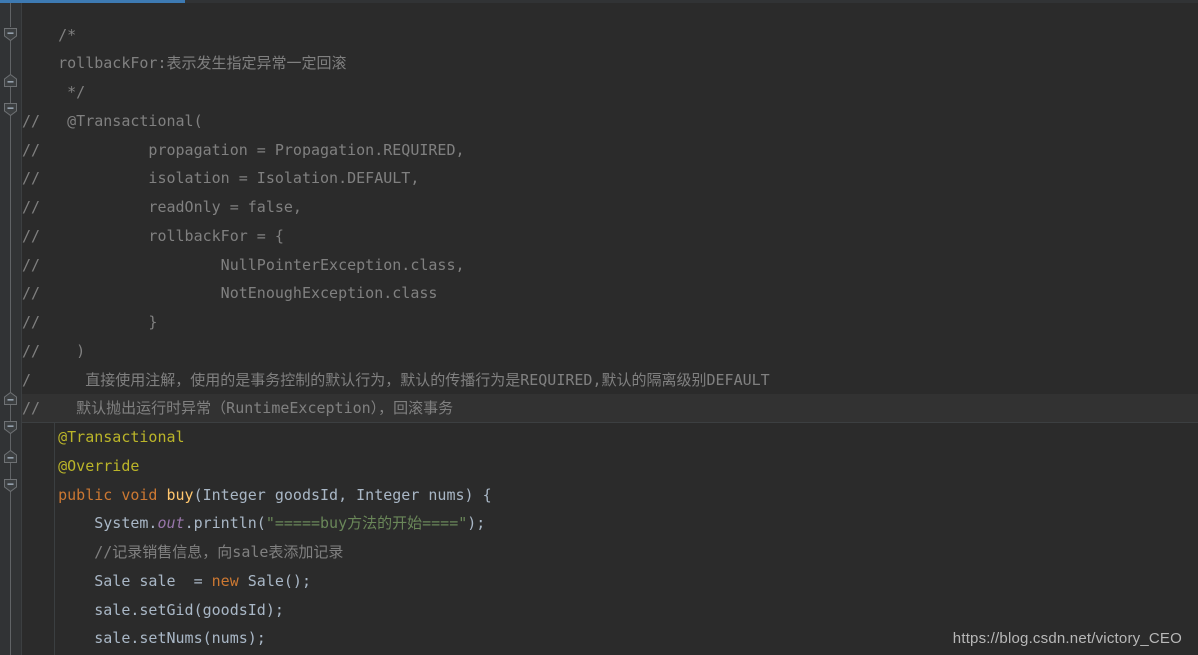 This screenshot has width=1198, height=655. I want to click on code-line: sale.setGid(goodsId);, so click(610, 610).